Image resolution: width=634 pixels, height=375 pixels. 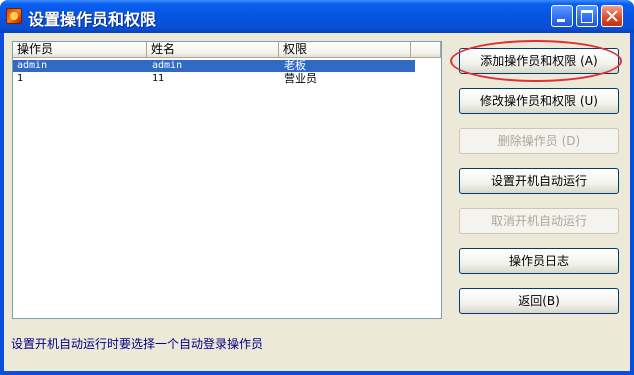 I want to click on autorun-hint-text: 设置开机自动运行时要选择一个自动登录操作员, so click(x=137, y=344).